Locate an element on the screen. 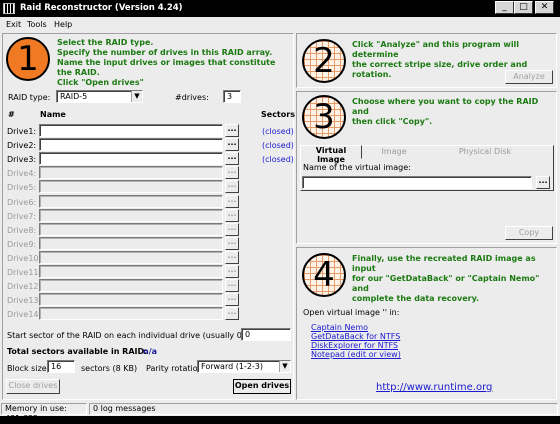  analyze-button: Analyze is located at coordinates (529, 77).